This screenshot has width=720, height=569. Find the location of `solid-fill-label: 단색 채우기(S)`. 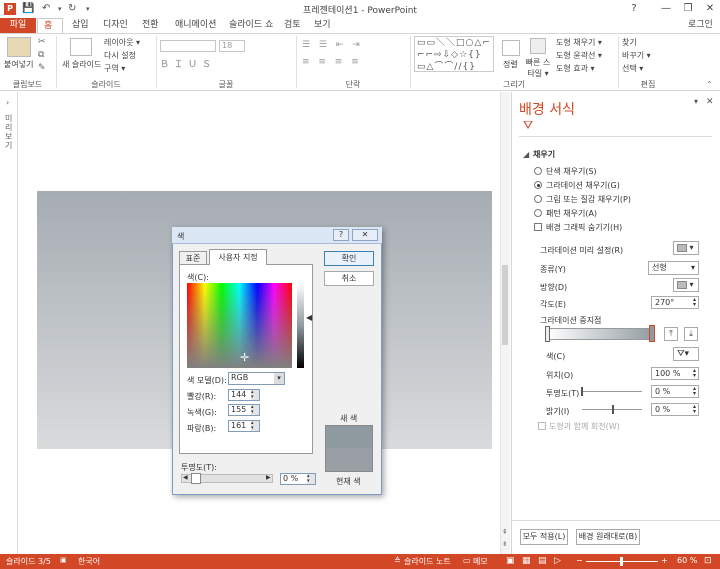

solid-fill-label: 단색 채우기(S) is located at coordinates (571, 171).